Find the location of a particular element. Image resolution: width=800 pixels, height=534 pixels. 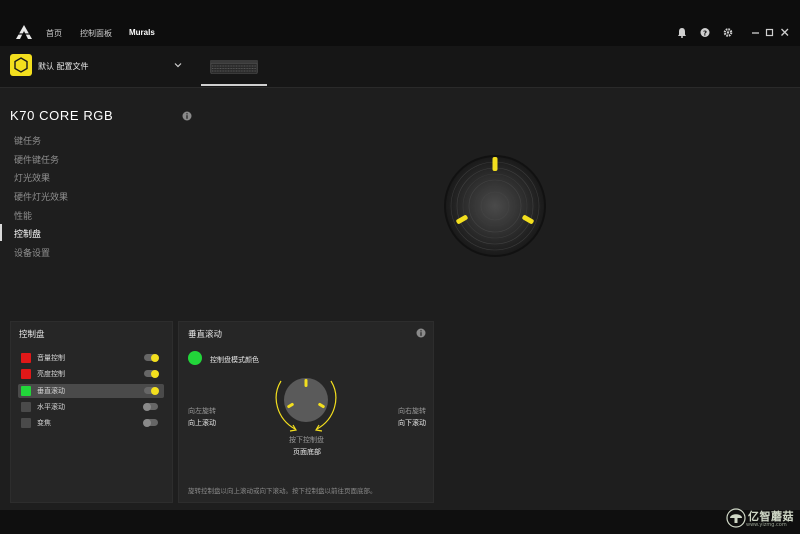

device-tab-indicator is located at coordinates (234, 85).